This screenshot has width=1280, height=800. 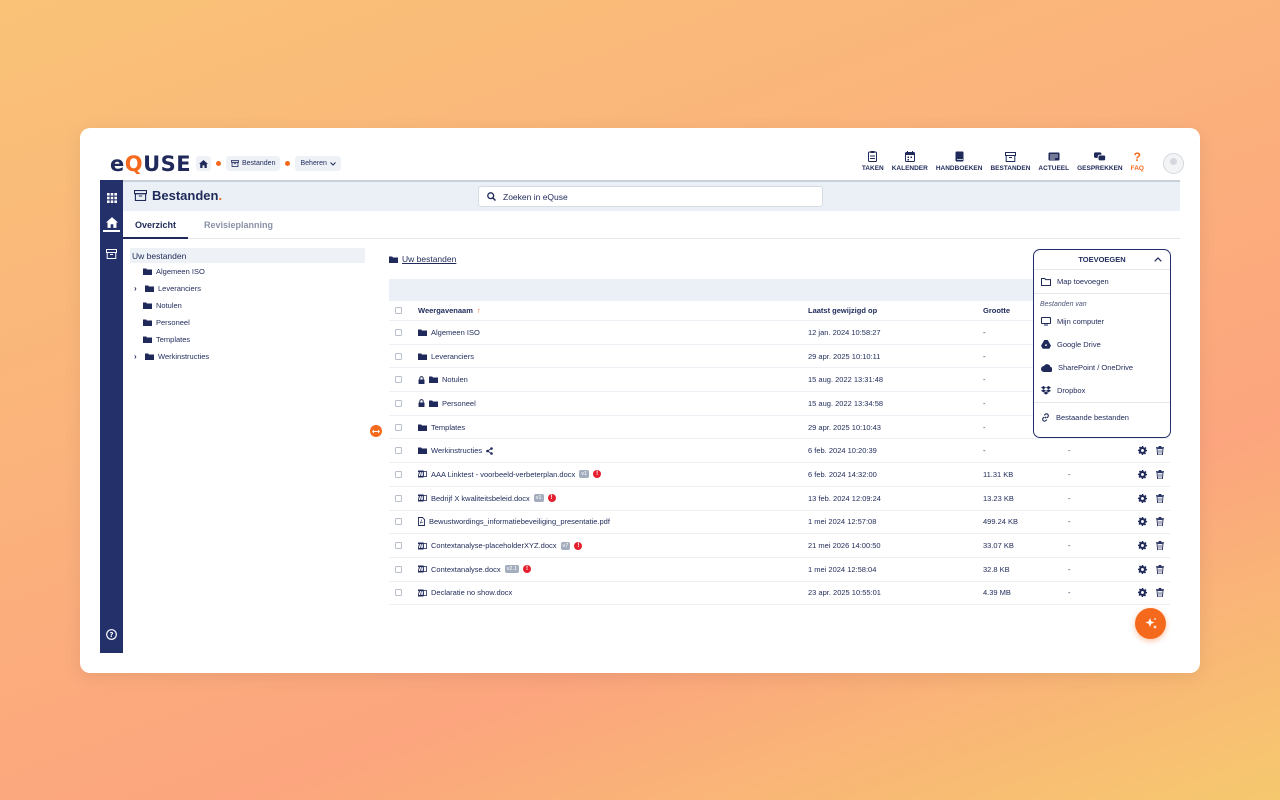 What do you see at coordinates (111, 222) in the screenshot?
I see `rail-home` at bounding box center [111, 222].